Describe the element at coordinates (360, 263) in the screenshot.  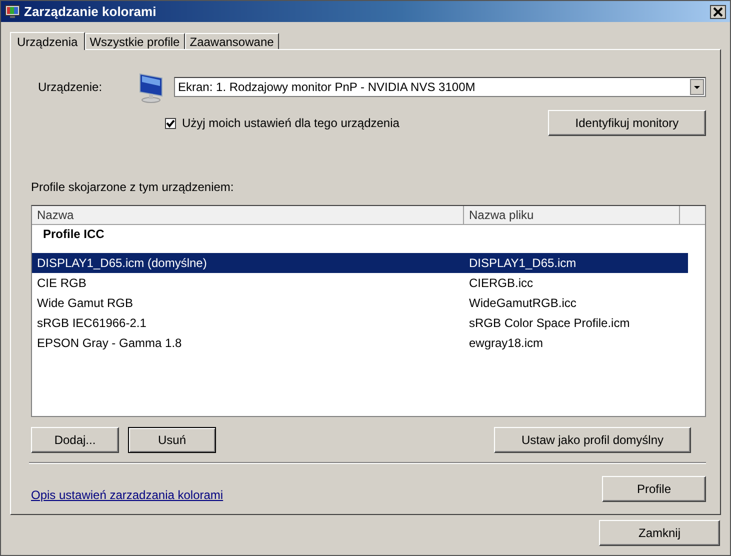
I see `list-row: DISPLAY1_D65.icm (domyślne) DISPLAY1_D65.icm` at that location.